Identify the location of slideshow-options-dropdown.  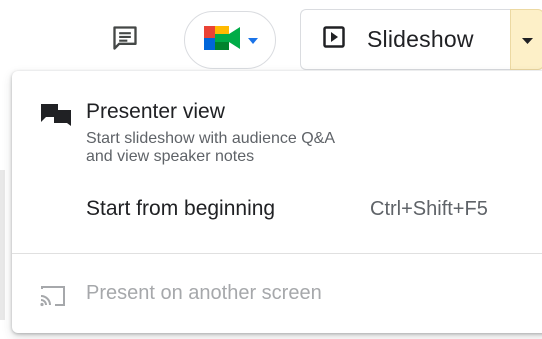
(526, 39).